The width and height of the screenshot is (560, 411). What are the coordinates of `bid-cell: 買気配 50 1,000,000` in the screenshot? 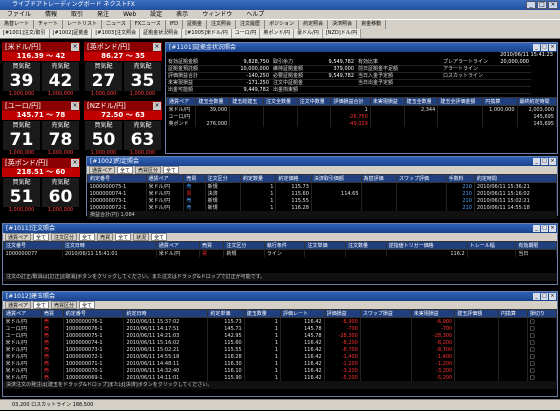 It's located at (103, 139).